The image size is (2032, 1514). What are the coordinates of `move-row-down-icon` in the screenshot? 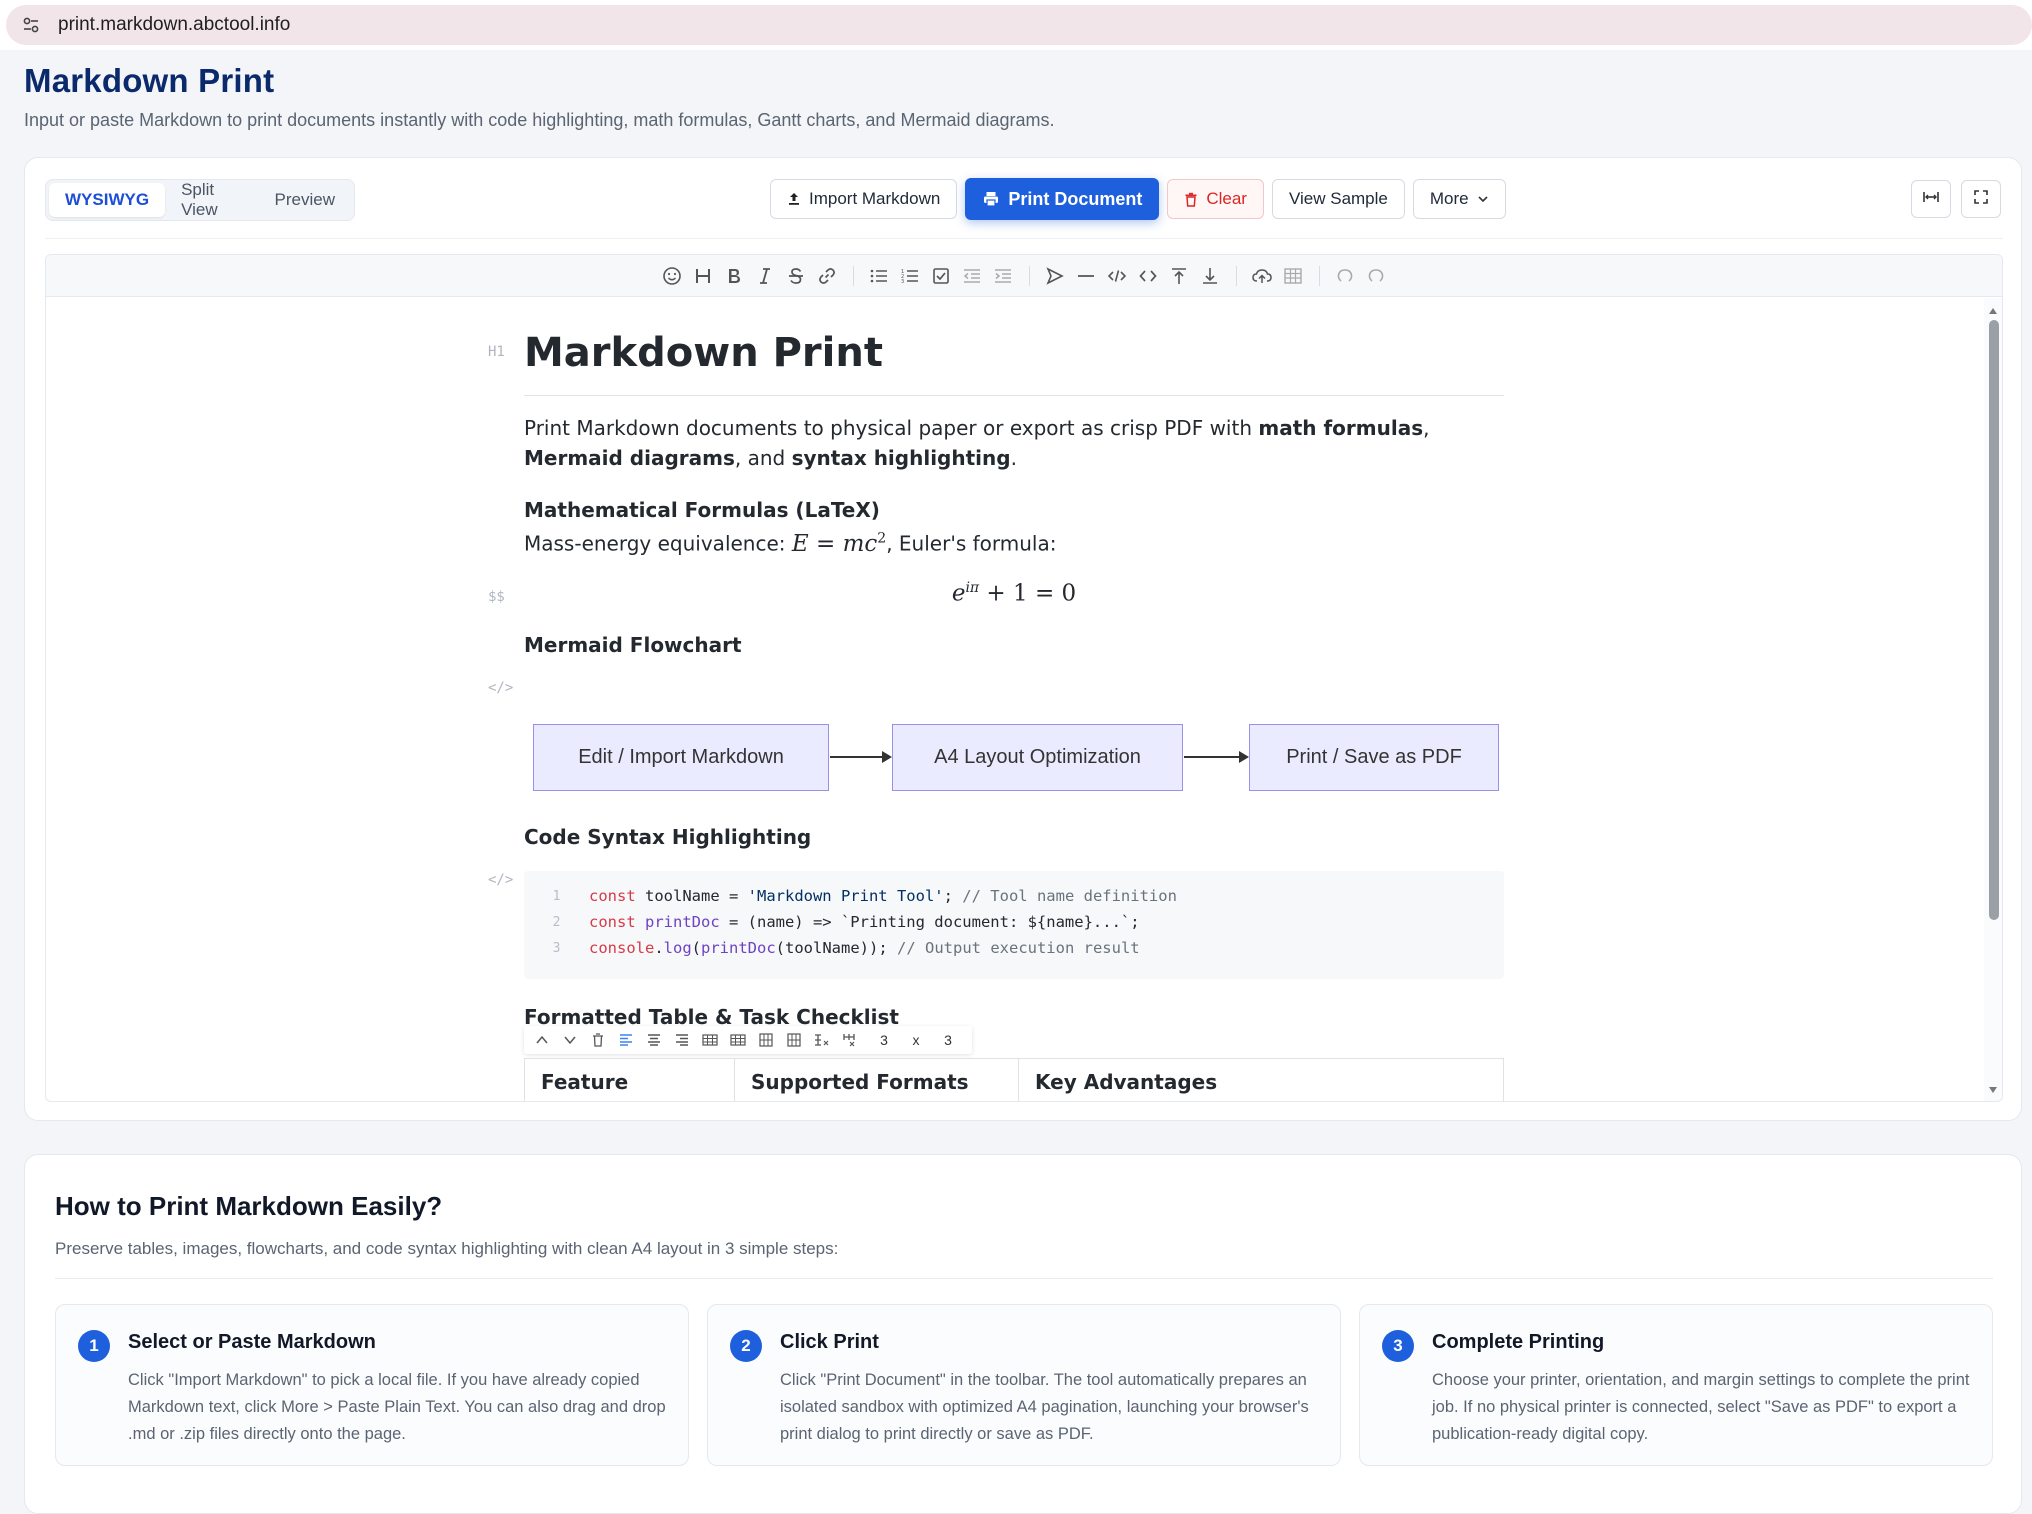 It's located at (570, 1040).